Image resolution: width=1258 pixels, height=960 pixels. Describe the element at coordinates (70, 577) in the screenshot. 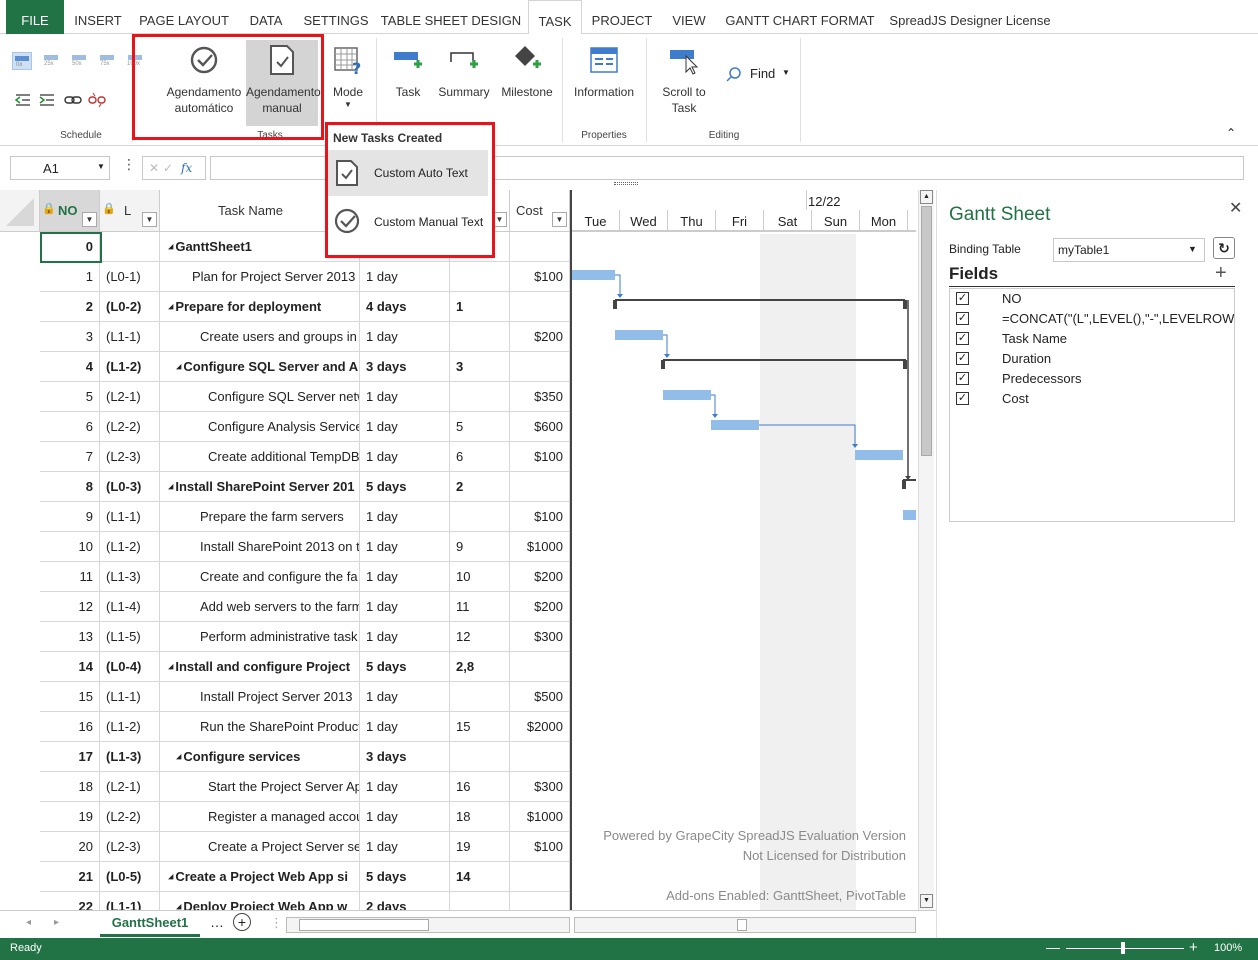

I see `cell-no: 11` at that location.